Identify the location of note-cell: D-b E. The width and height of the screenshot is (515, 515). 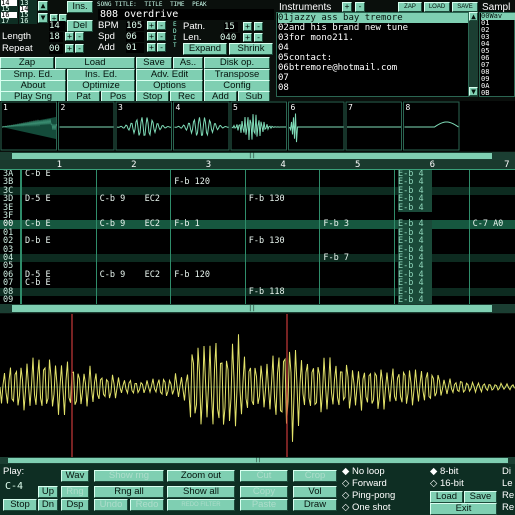
(38, 241).